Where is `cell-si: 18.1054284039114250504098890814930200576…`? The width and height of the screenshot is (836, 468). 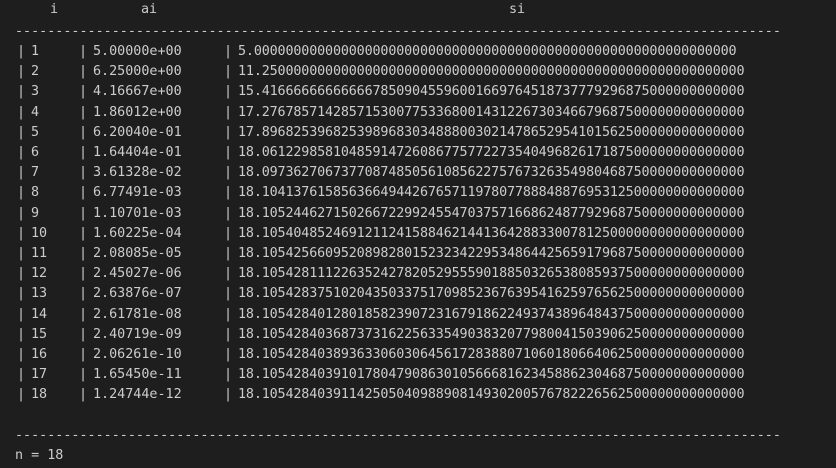 cell-si: 18.1054284039114250504098890814930200576… is located at coordinates (491, 395).